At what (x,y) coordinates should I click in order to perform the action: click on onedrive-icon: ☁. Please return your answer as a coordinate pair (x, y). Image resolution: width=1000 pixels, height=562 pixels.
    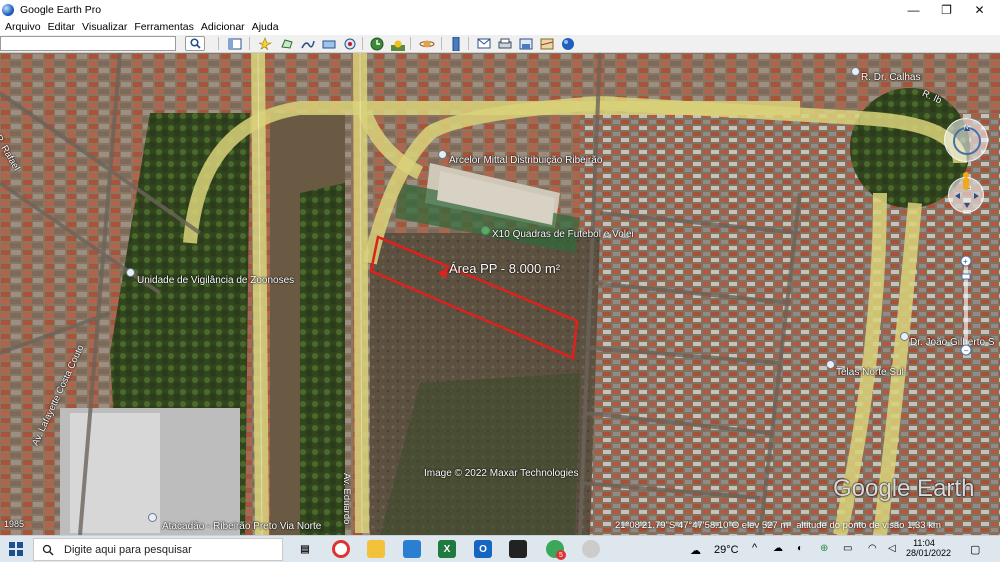
    Looking at the image, I should click on (778, 548).